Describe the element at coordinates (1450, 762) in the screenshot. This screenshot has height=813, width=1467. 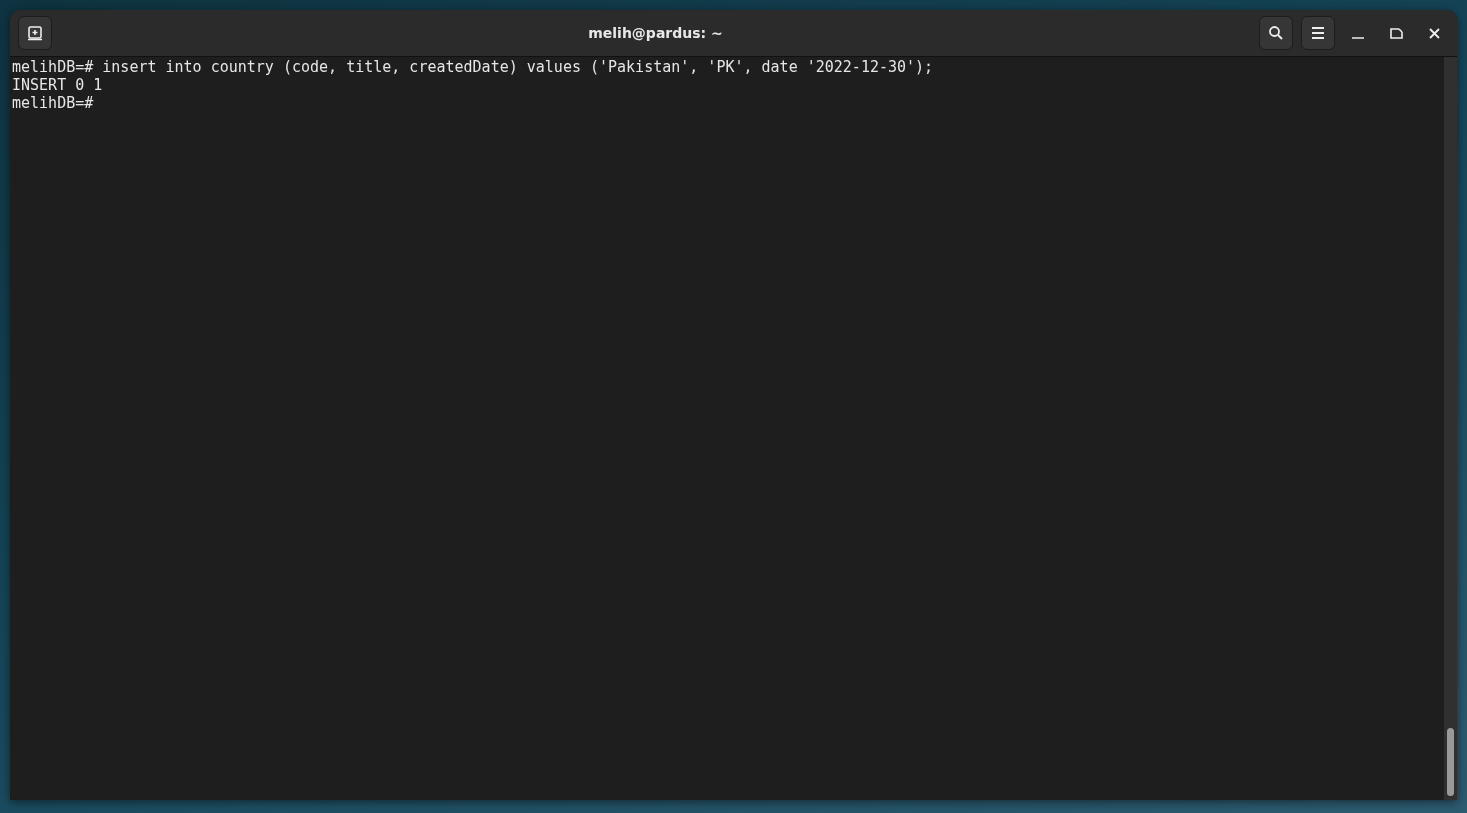
I see `scrollbar-thumb` at that location.